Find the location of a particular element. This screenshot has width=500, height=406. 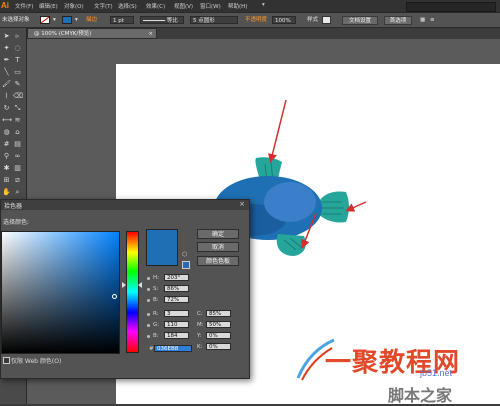

gamut-warning-icon: ⬡ is located at coordinates (185, 255).